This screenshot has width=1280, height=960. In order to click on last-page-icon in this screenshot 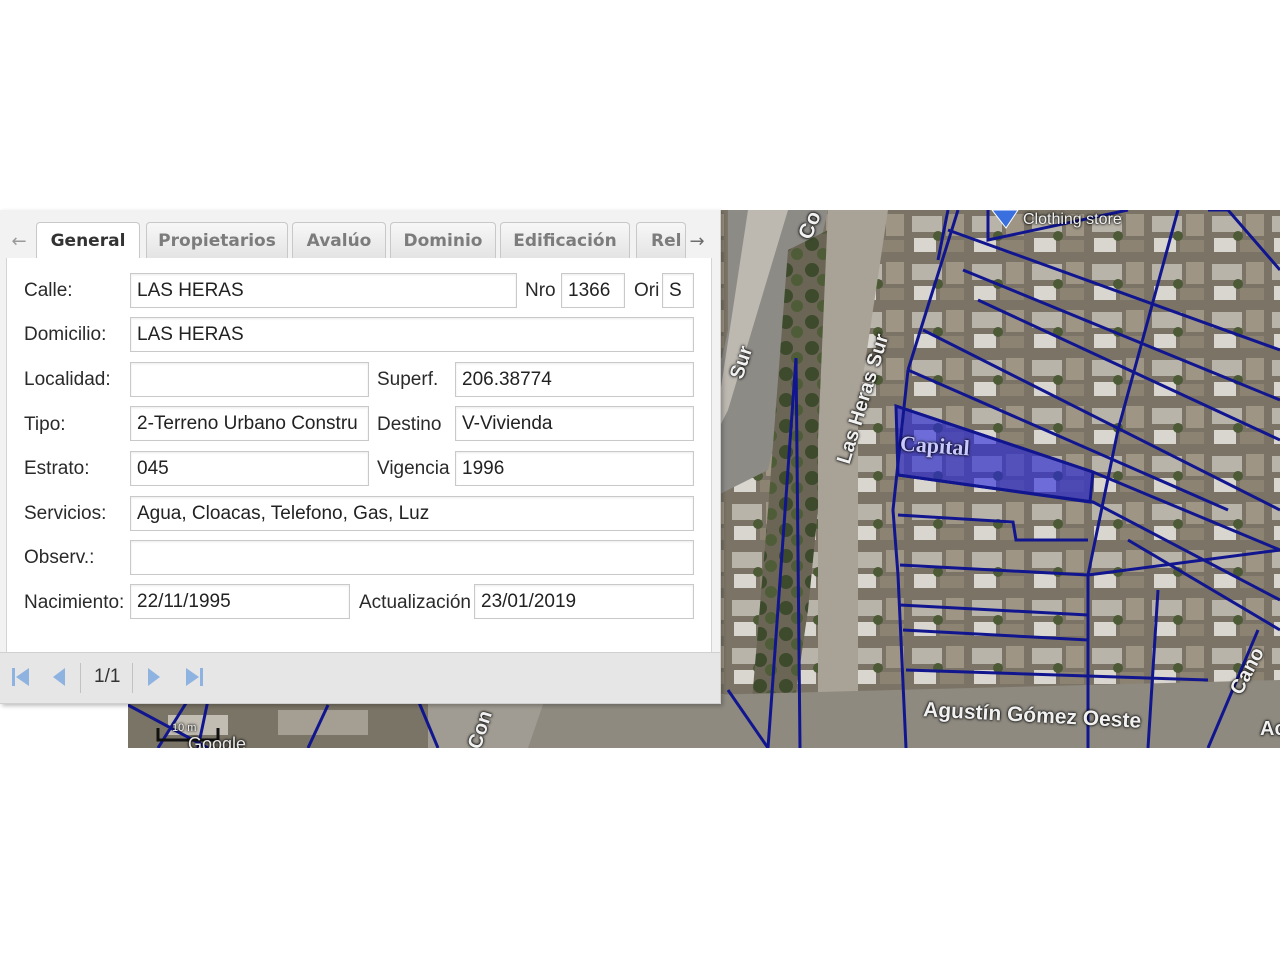, I will do `click(194, 677)`.